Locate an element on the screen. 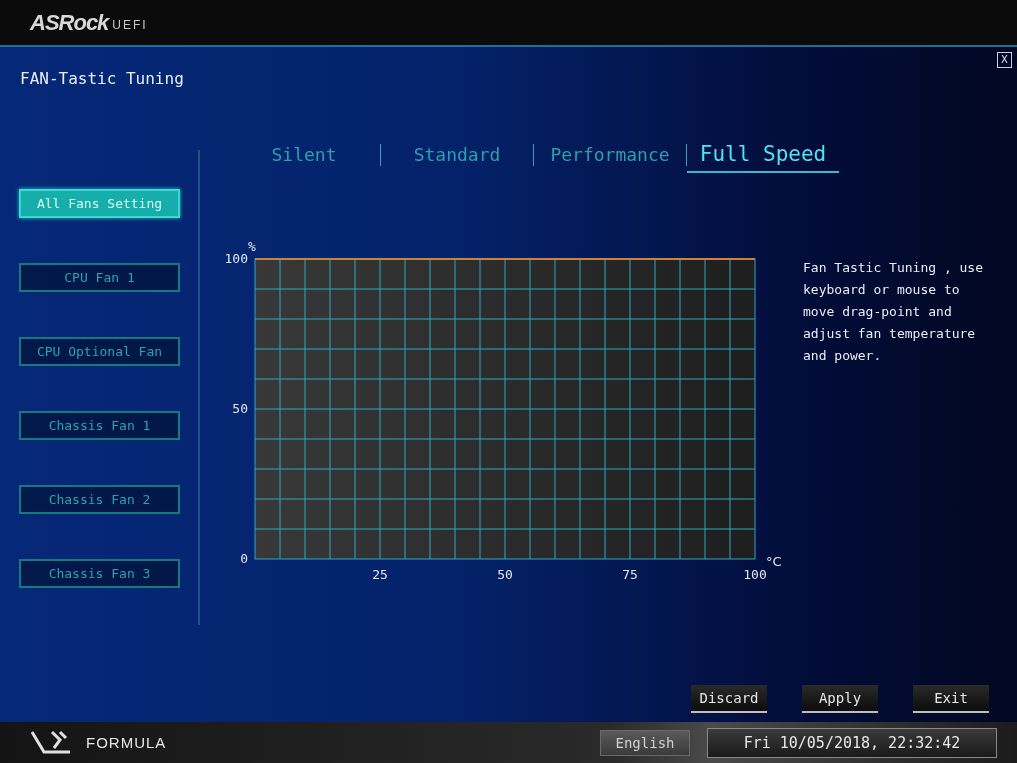  y-axis-label: 50 is located at coordinates (240, 408).